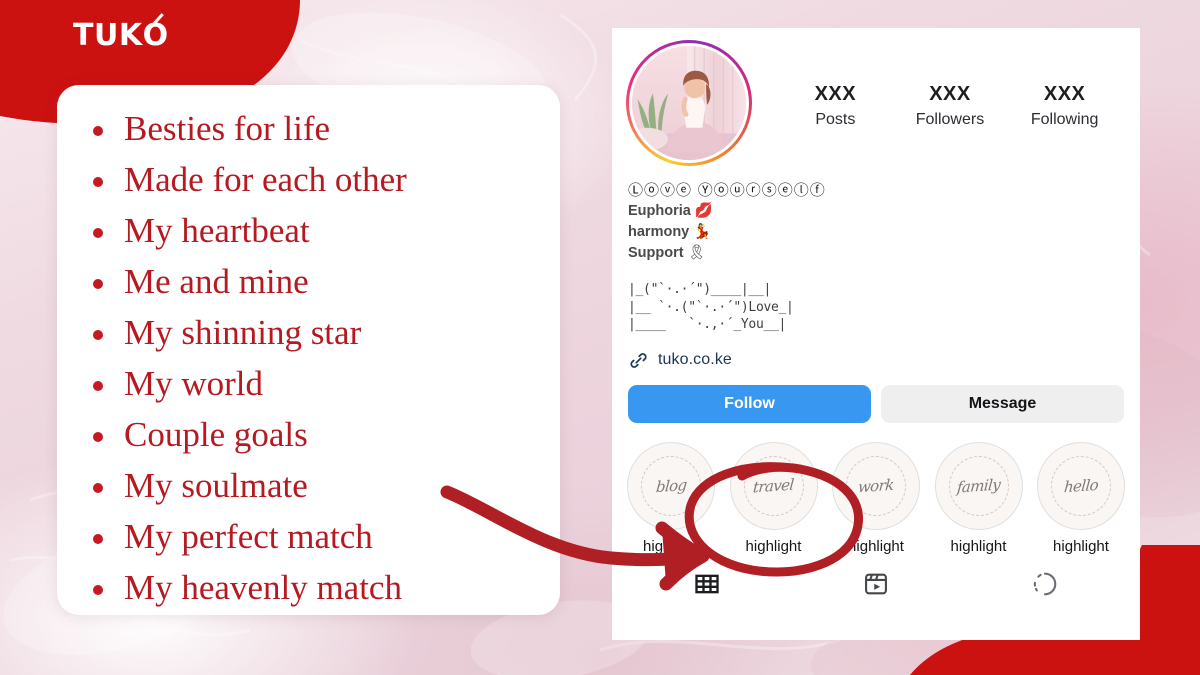  I want to click on profile-link-row: tuko.co.ke, so click(876, 352).